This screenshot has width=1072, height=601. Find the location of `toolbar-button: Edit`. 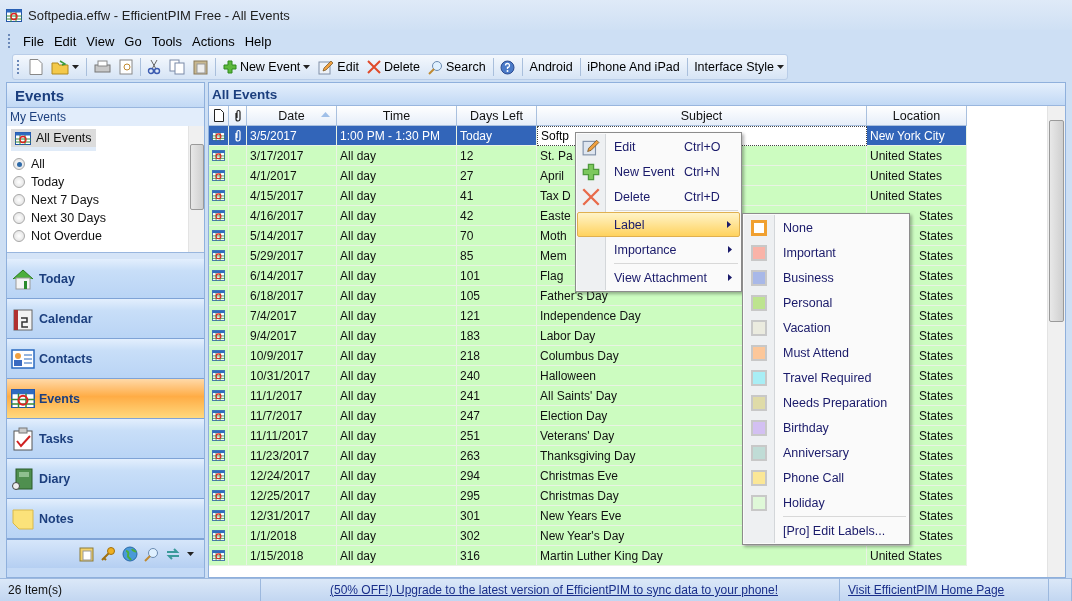

toolbar-button: Edit is located at coordinates (338, 67).